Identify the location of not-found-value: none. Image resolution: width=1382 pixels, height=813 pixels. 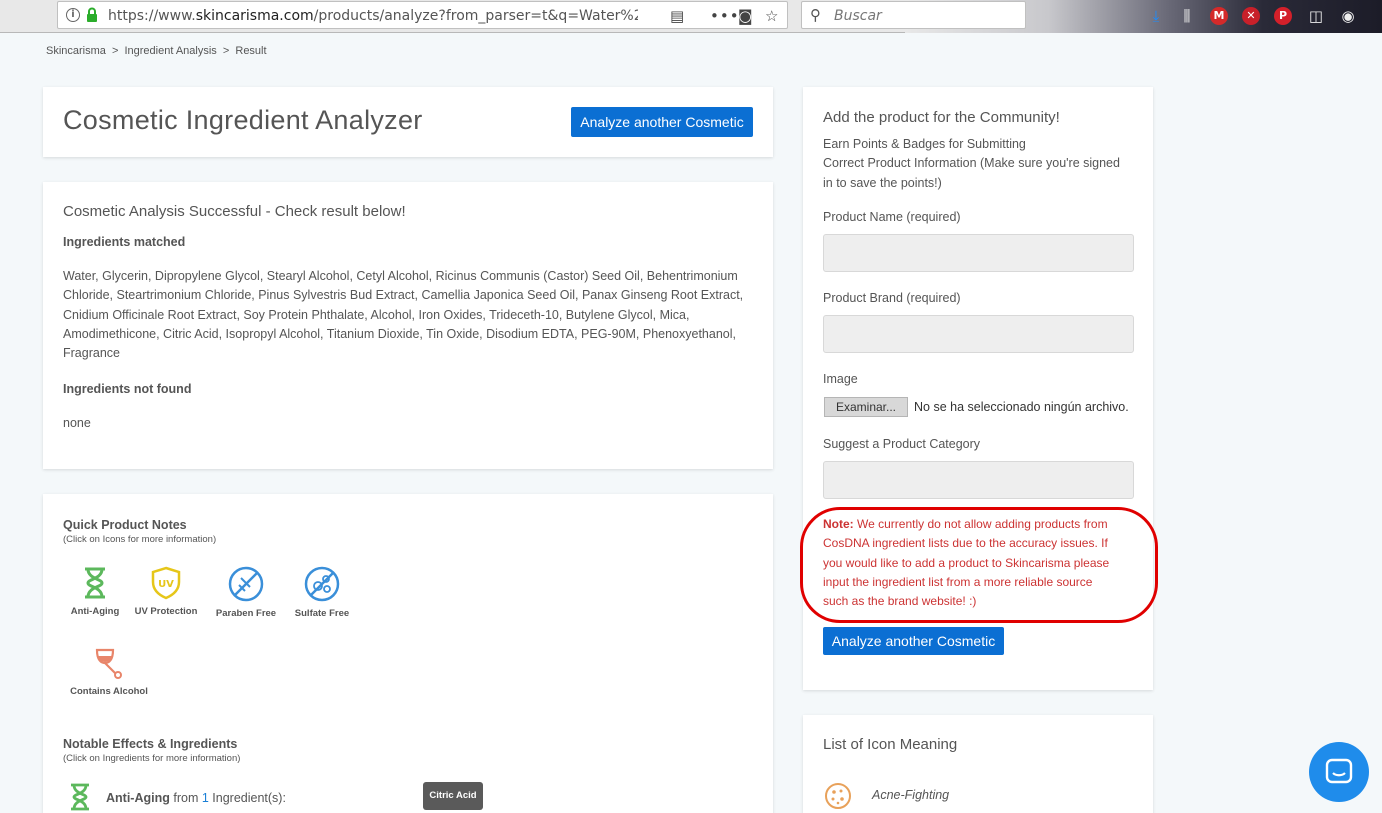
(77, 423).